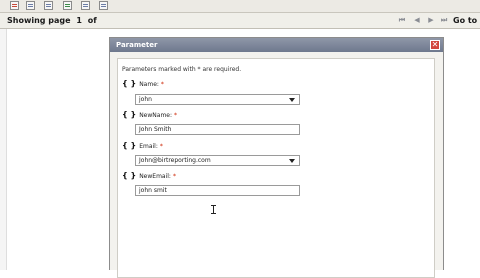 The image size is (480, 278). I want to click on name-select: john, so click(217, 99).